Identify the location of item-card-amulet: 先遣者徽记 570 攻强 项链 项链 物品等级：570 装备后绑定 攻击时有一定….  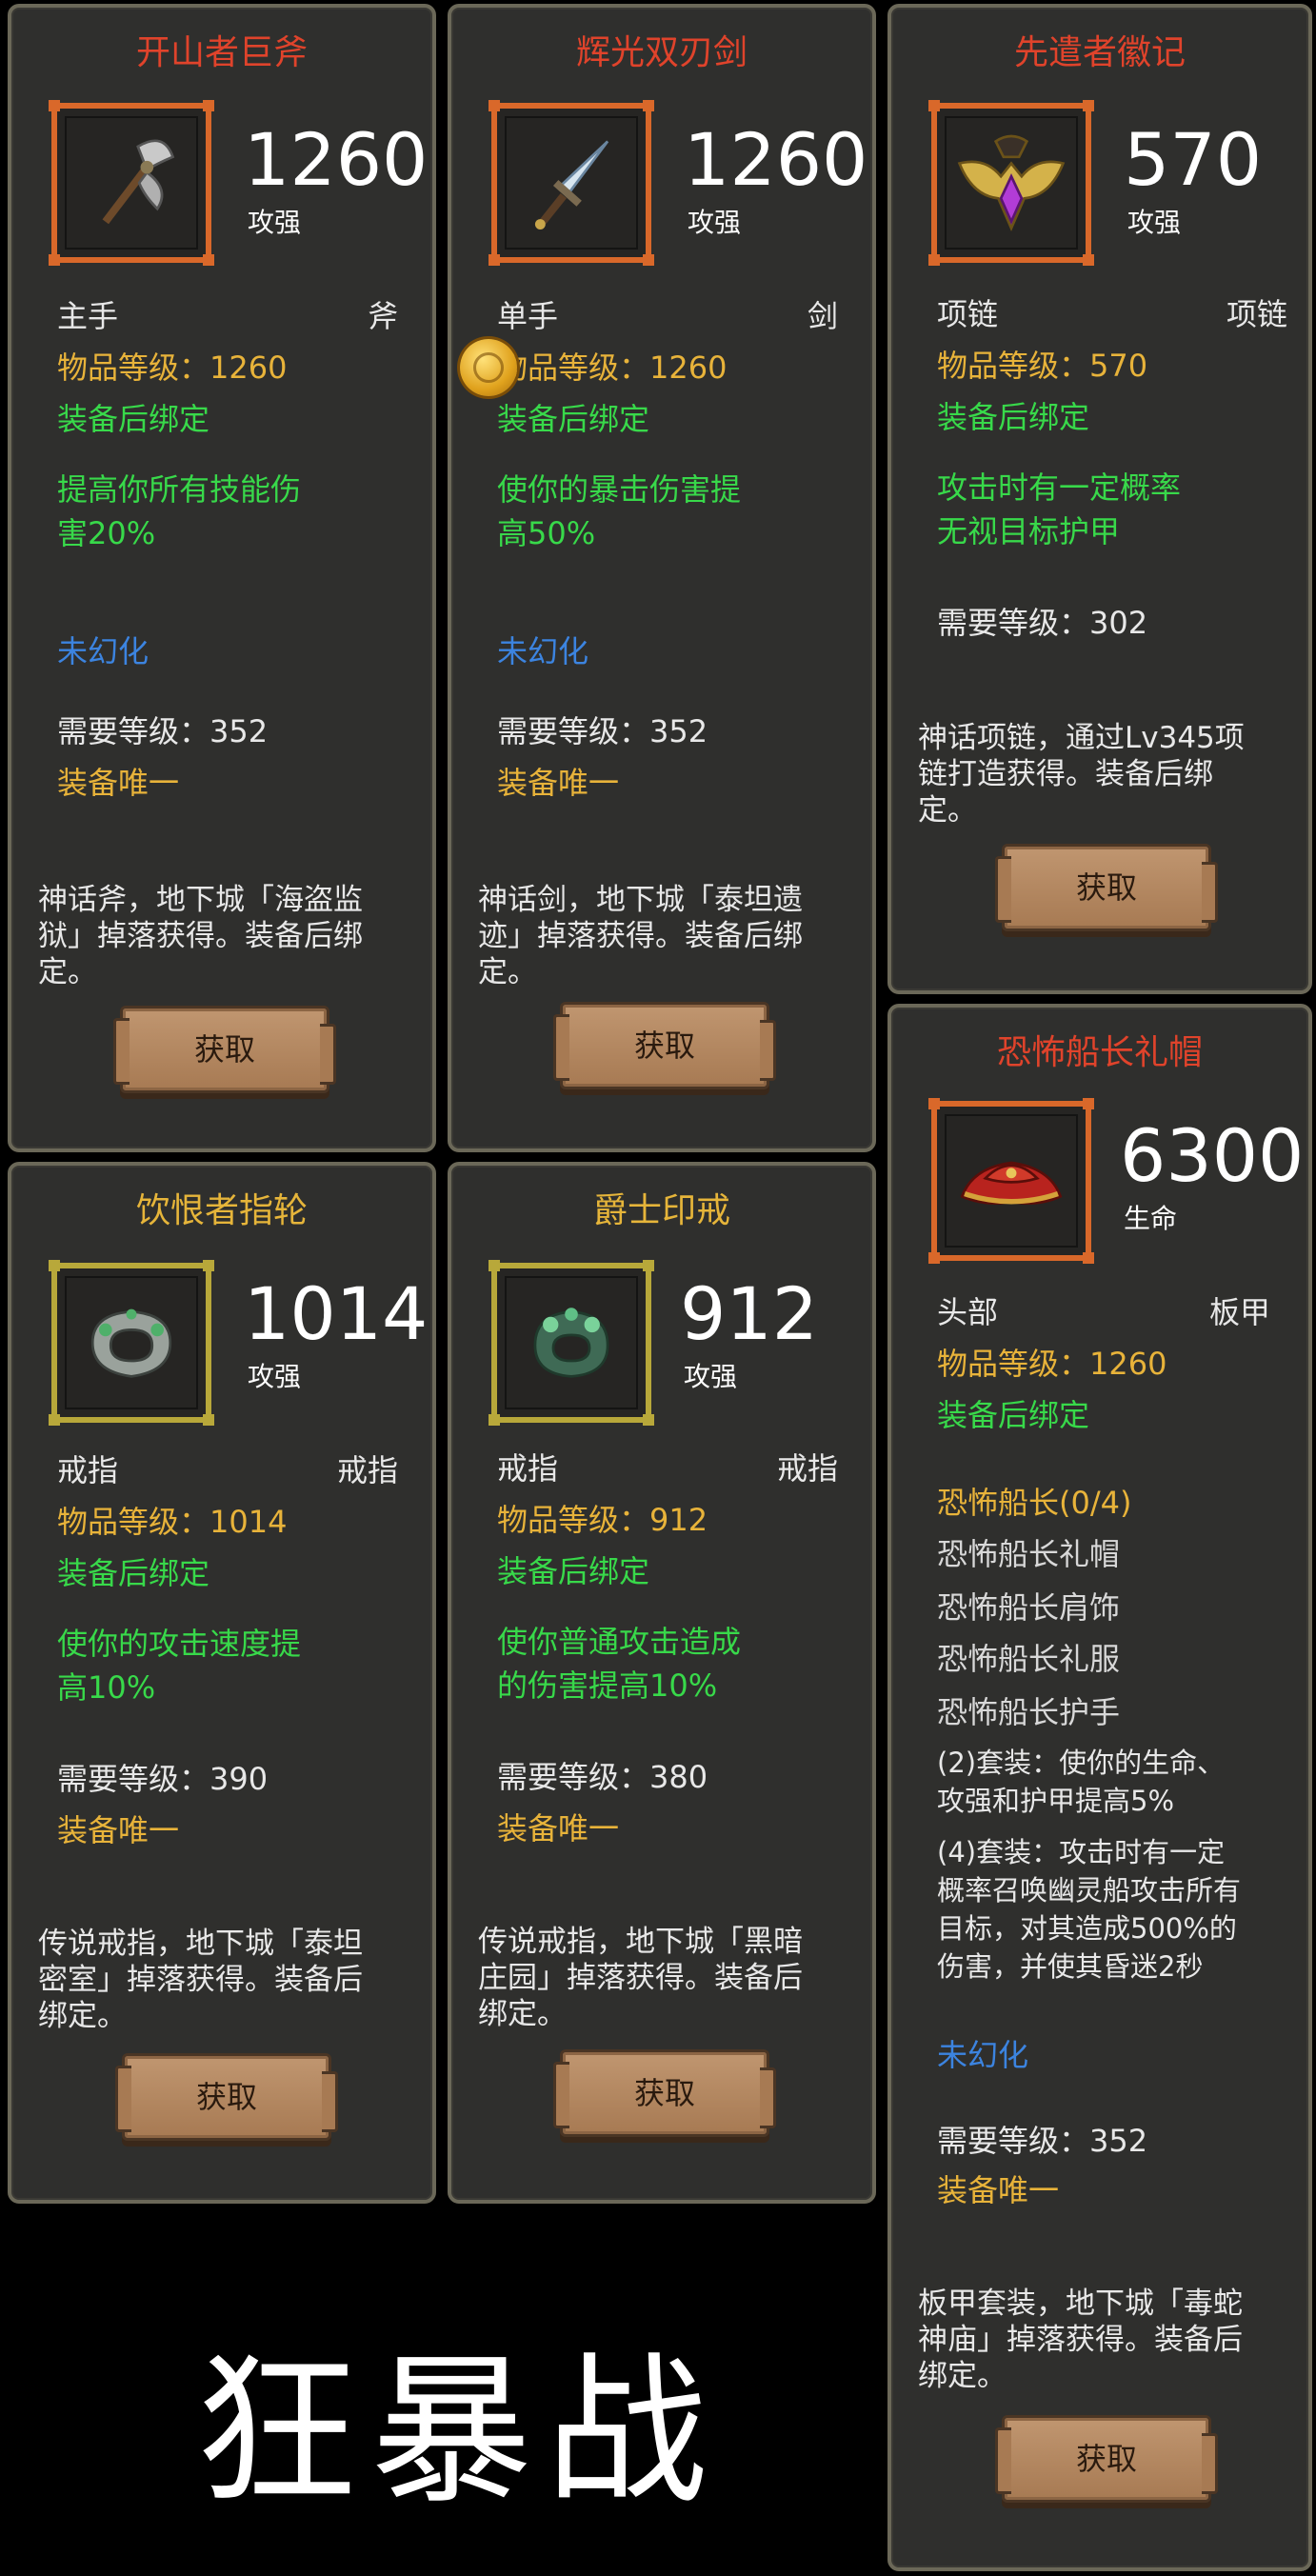
(1099, 499).